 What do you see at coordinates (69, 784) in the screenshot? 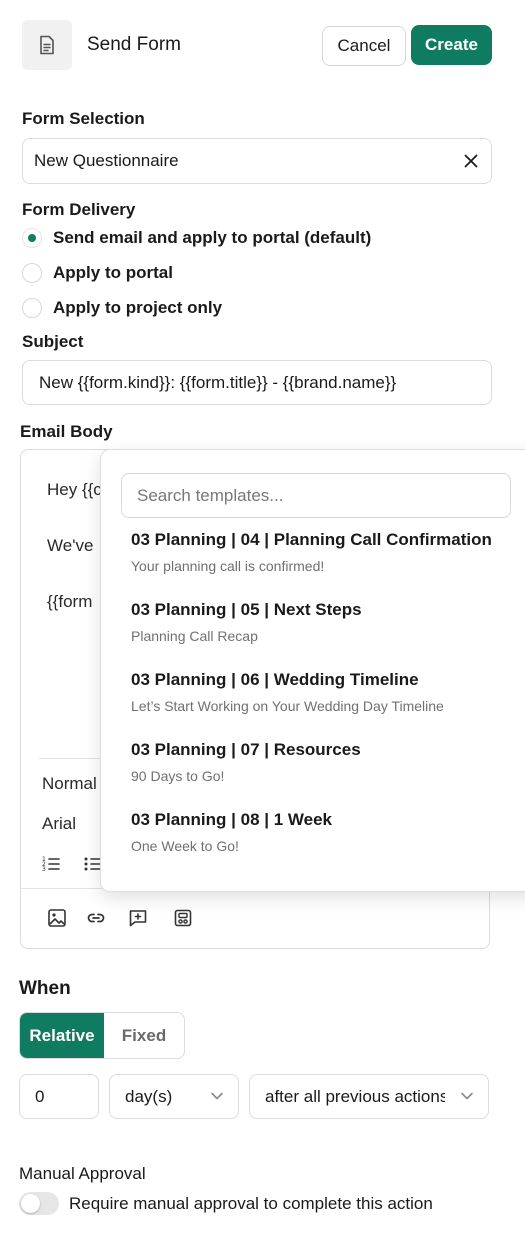
I see `paragraph-style-select: Normal` at bounding box center [69, 784].